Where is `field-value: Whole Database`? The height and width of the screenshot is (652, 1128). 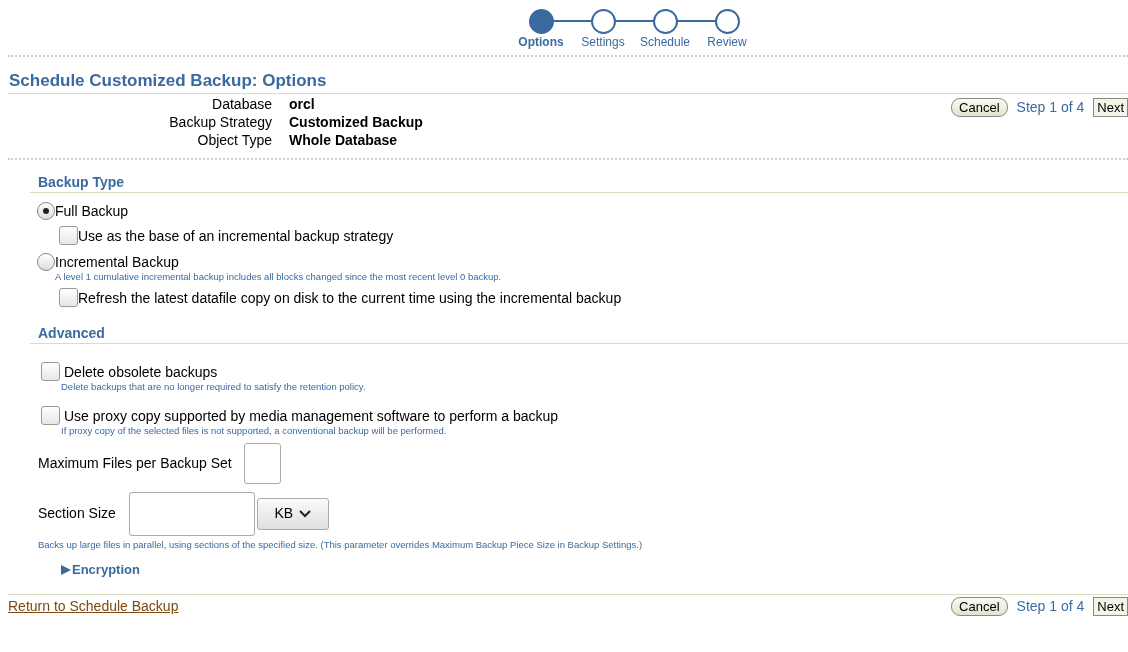
field-value: Whole Database is located at coordinates (344, 139).